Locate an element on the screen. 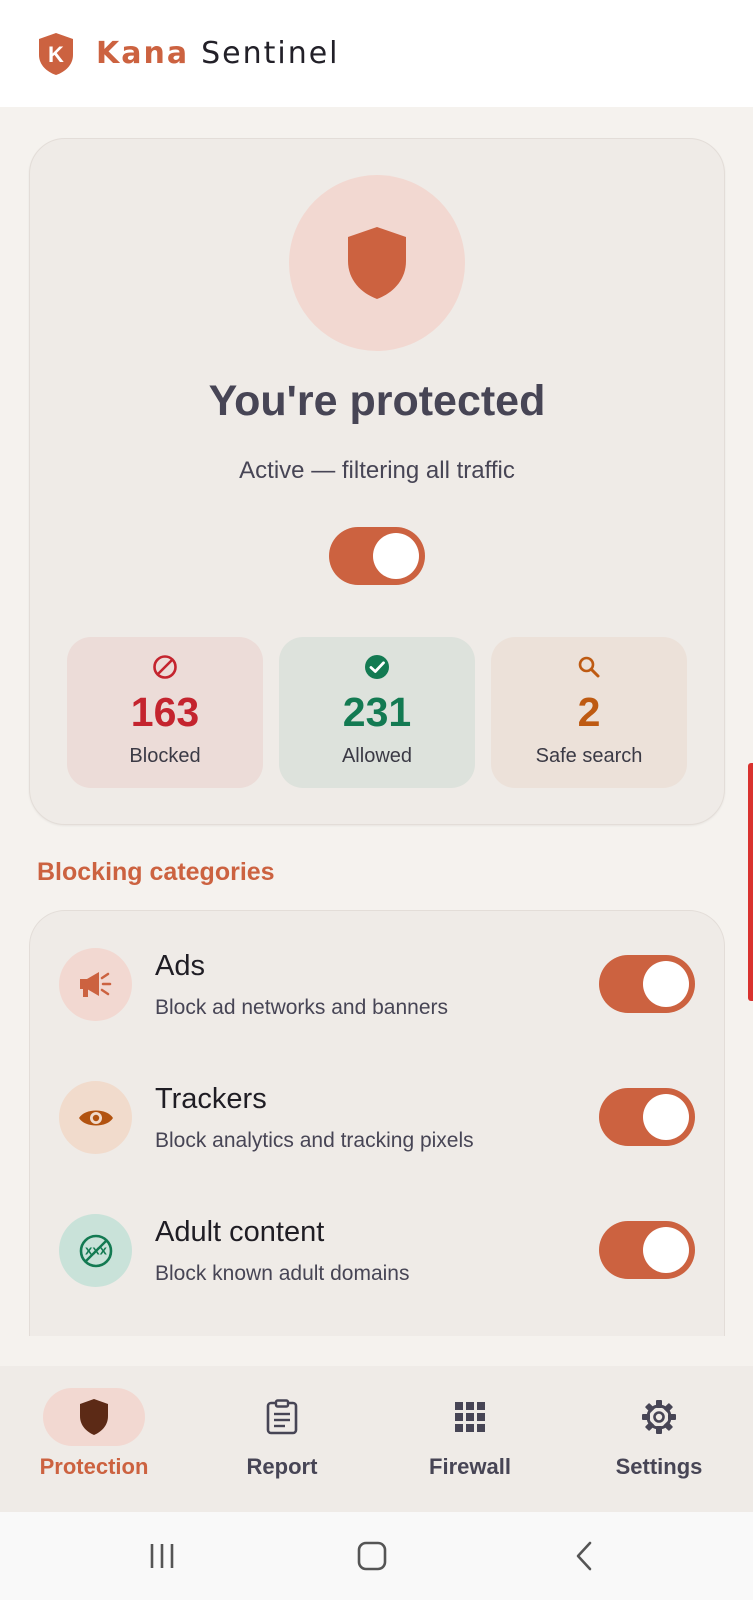  eye-icon is located at coordinates (95, 1117).